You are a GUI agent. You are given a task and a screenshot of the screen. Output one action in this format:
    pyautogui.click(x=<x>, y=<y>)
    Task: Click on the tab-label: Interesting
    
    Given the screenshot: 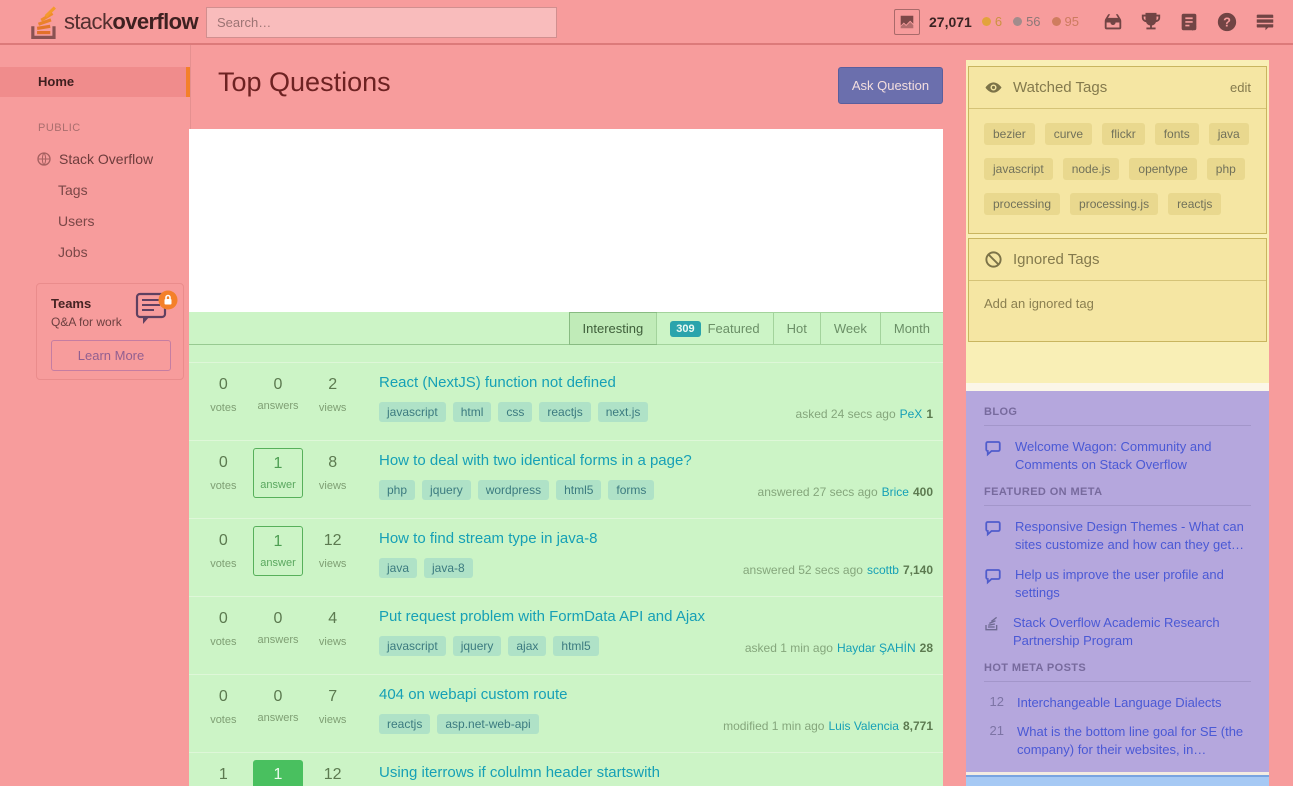 What is the action you would take?
    pyautogui.click(x=613, y=328)
    